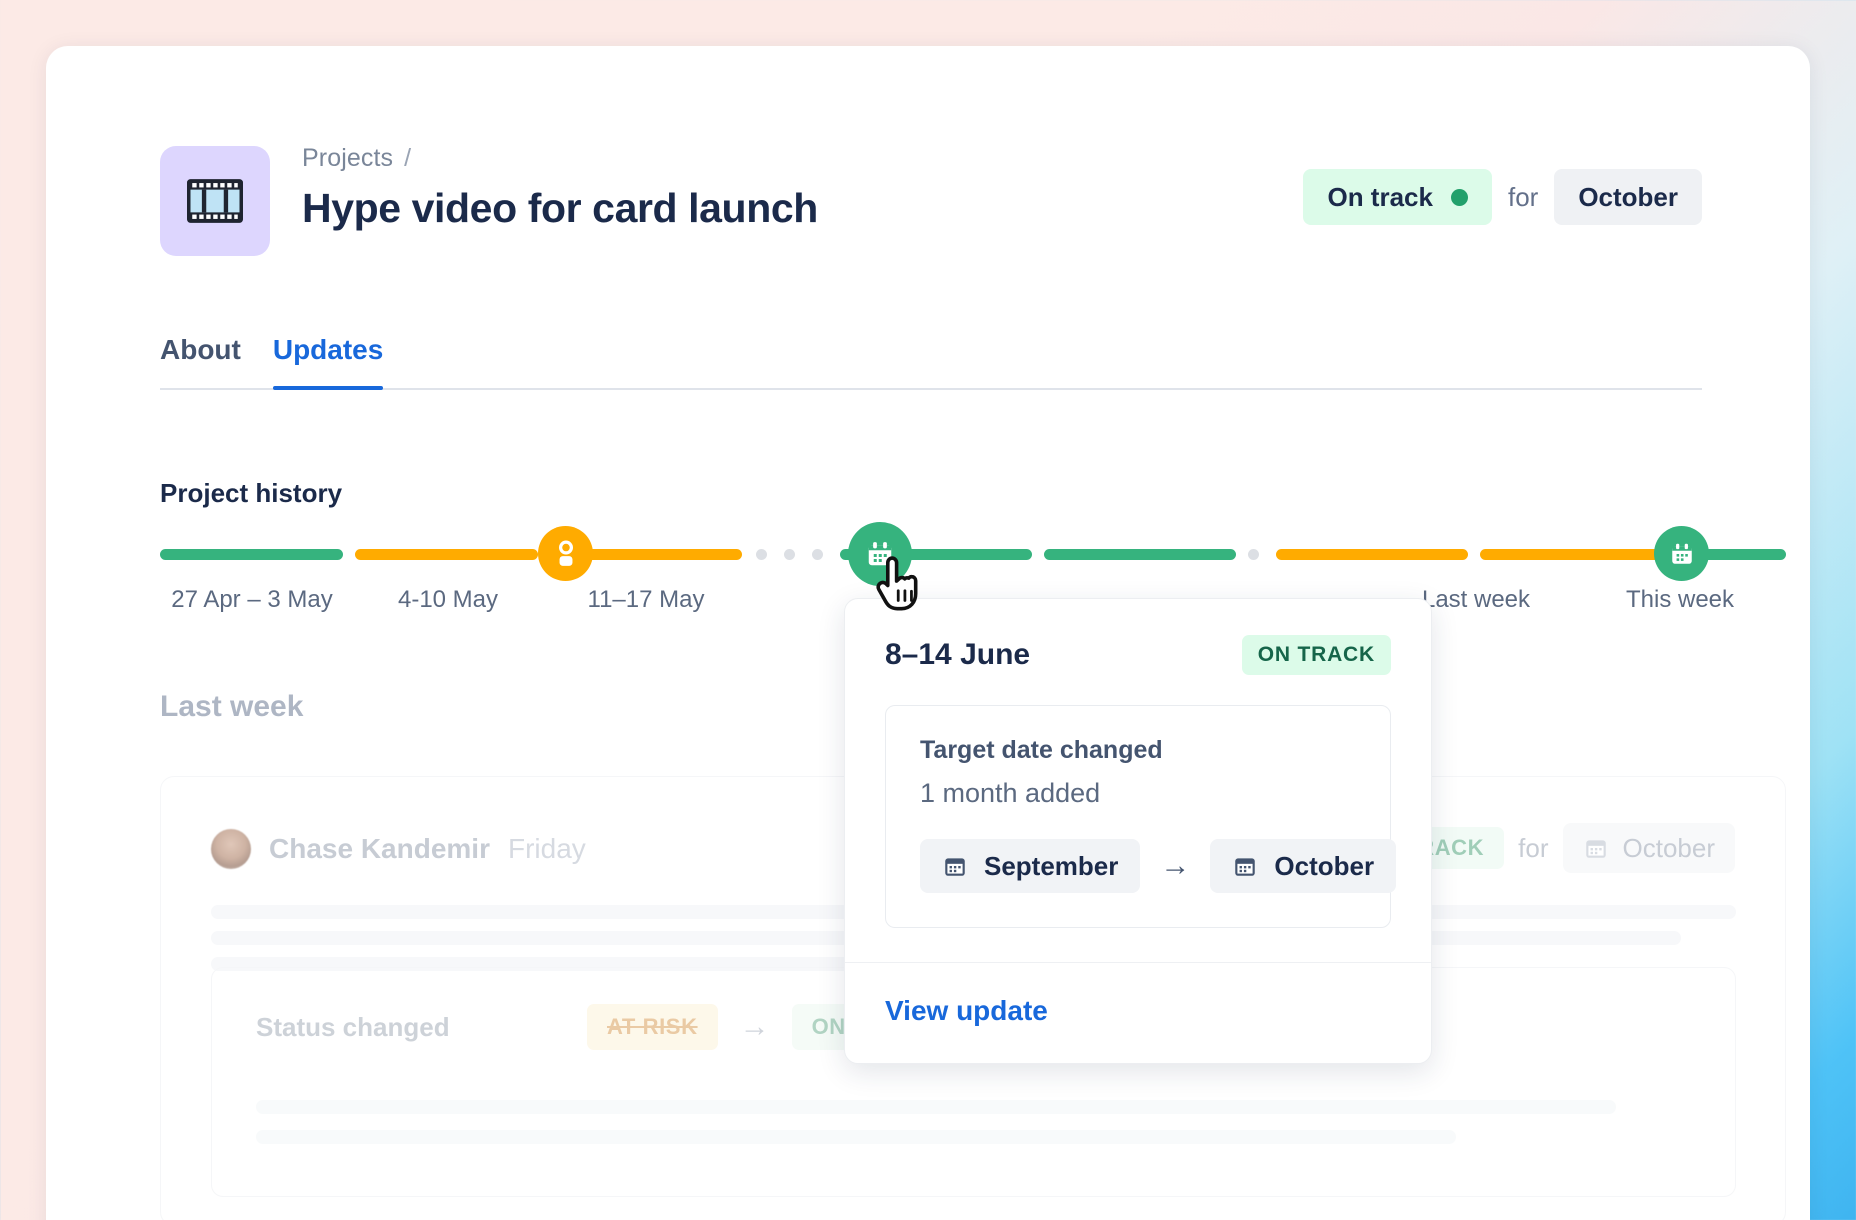 The width and height of the screenshot is (1856, 1220). Describe the element at coordinates (931, 362) in the screenshot. I see `tab-bar: About Updates` at that location.